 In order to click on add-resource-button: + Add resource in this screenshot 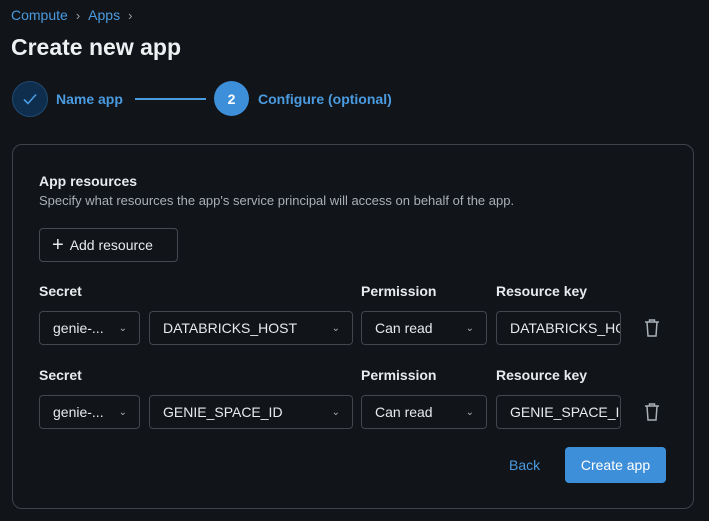, I will do `click(108, 245)`.